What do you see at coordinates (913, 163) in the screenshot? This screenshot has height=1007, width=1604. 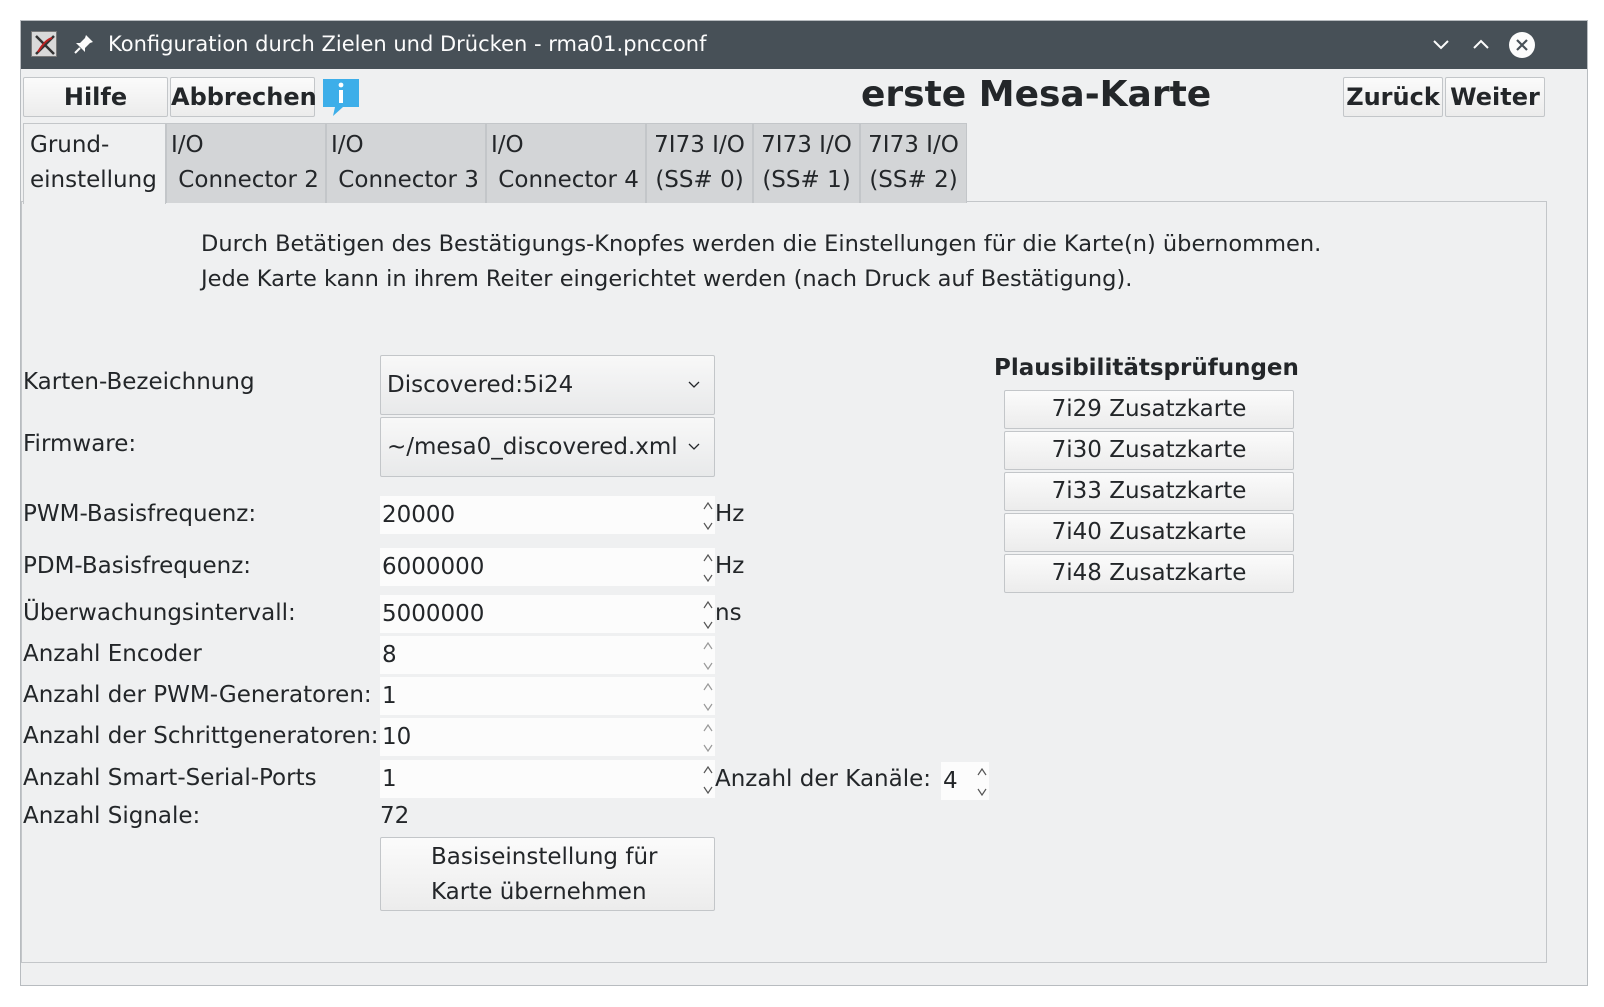 I see `tab-7i73-ss2: 7I73 I/O (SS# 2)` at bounding box center [913, 163].